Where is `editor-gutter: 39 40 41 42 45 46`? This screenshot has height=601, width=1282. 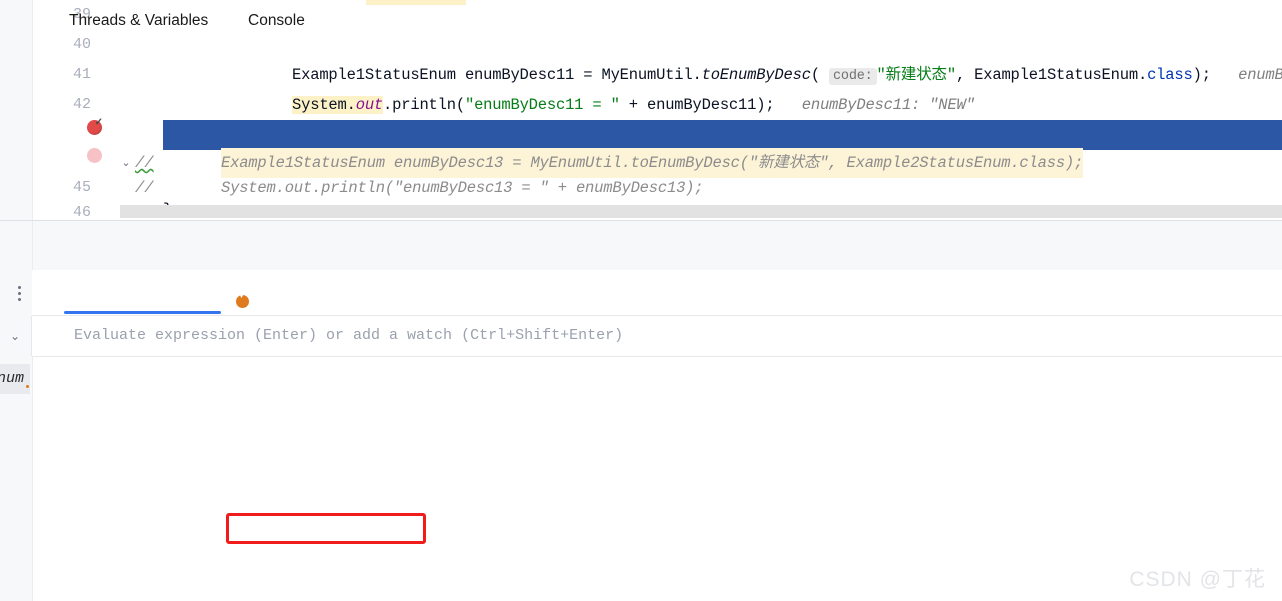 editor-gutter: 39 40 41 42 45 46 is located at coordinates (72, 110).